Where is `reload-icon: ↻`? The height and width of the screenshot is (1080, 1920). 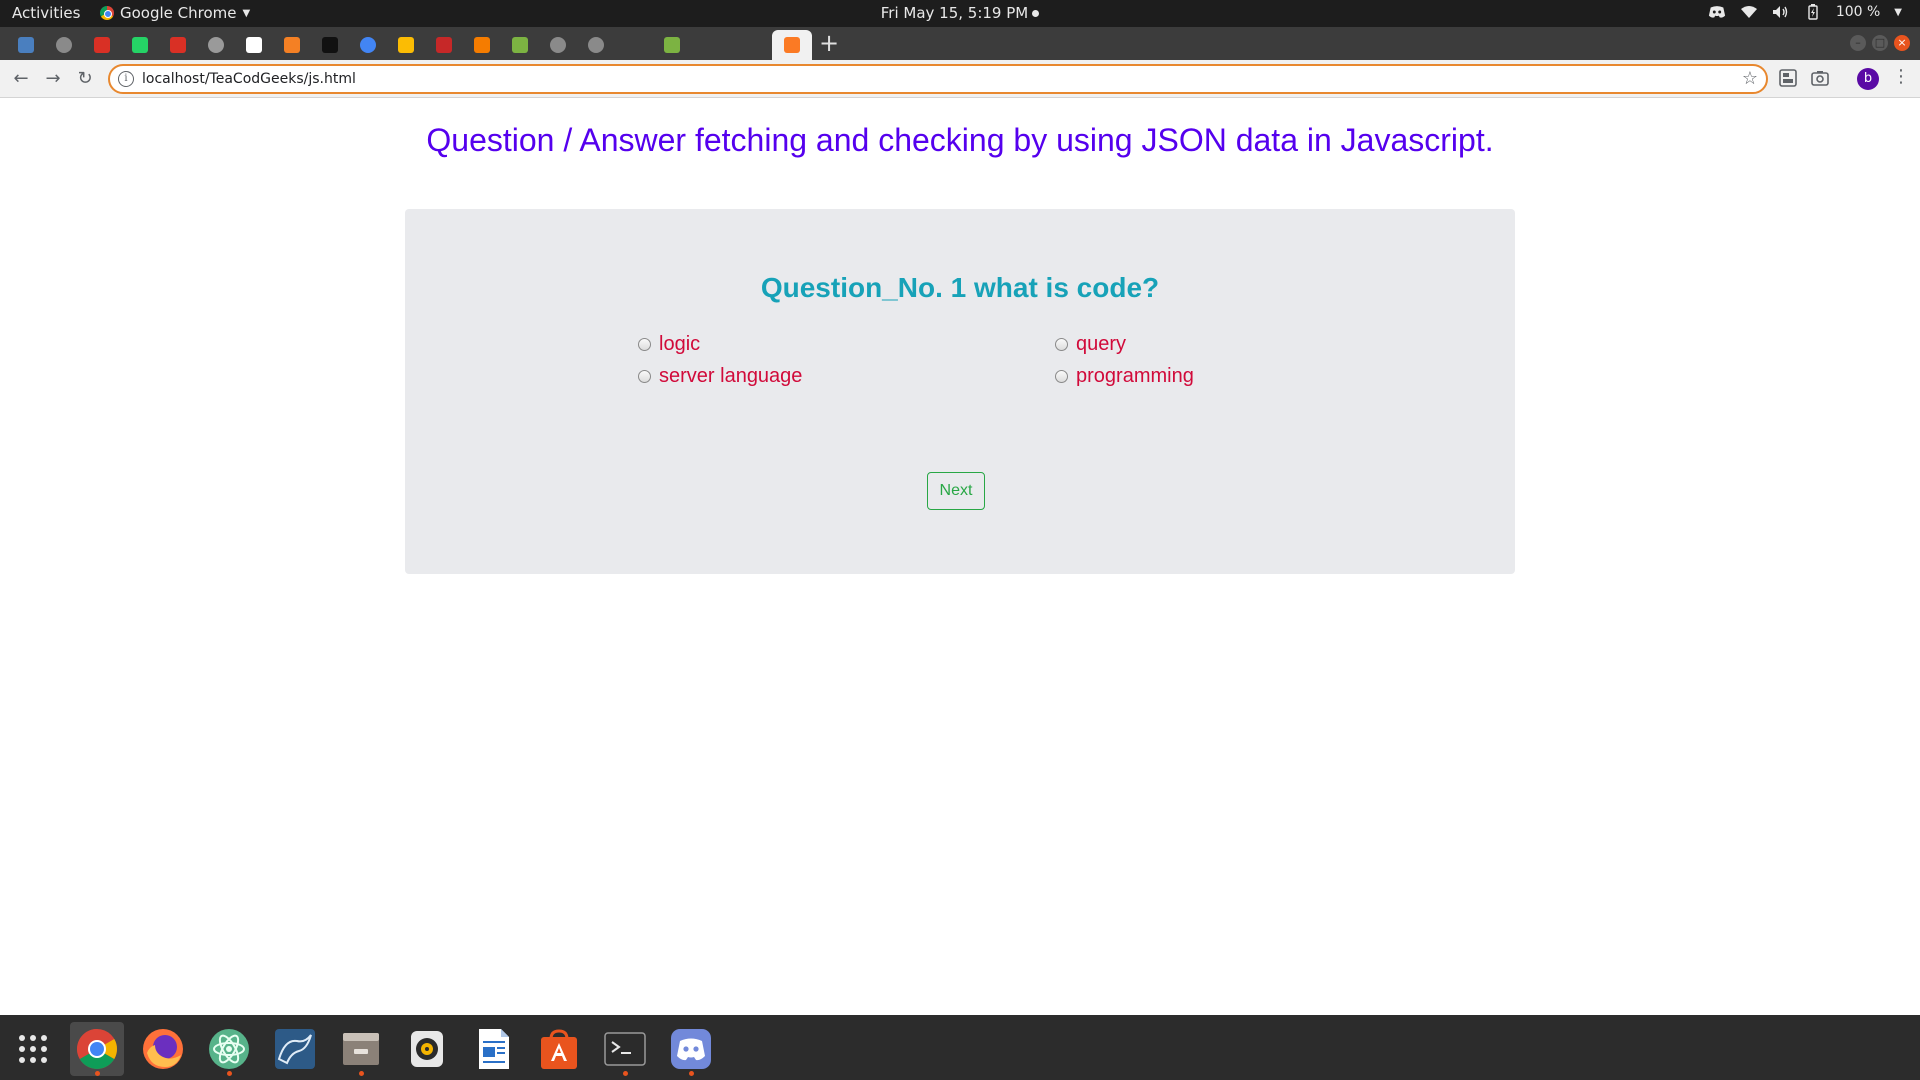 reload-icon: ↻ is located at coordinates (85, 79).